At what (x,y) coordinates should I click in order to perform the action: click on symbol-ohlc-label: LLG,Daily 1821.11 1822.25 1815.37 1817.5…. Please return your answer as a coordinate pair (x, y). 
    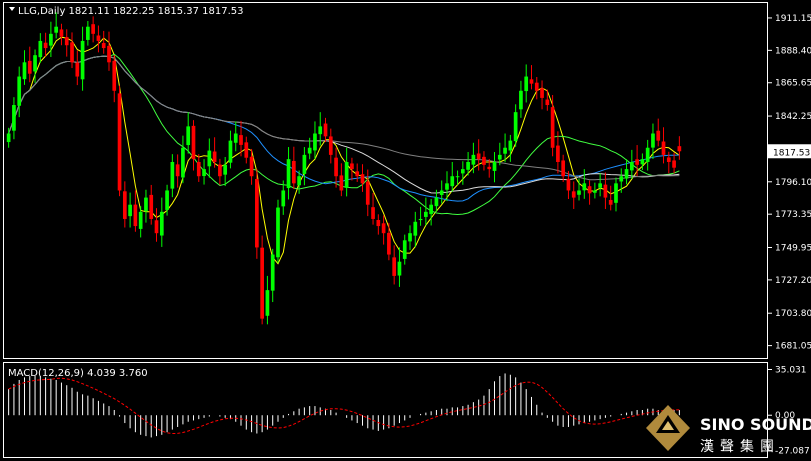
    Looking at the image, I should click on (131, 11).